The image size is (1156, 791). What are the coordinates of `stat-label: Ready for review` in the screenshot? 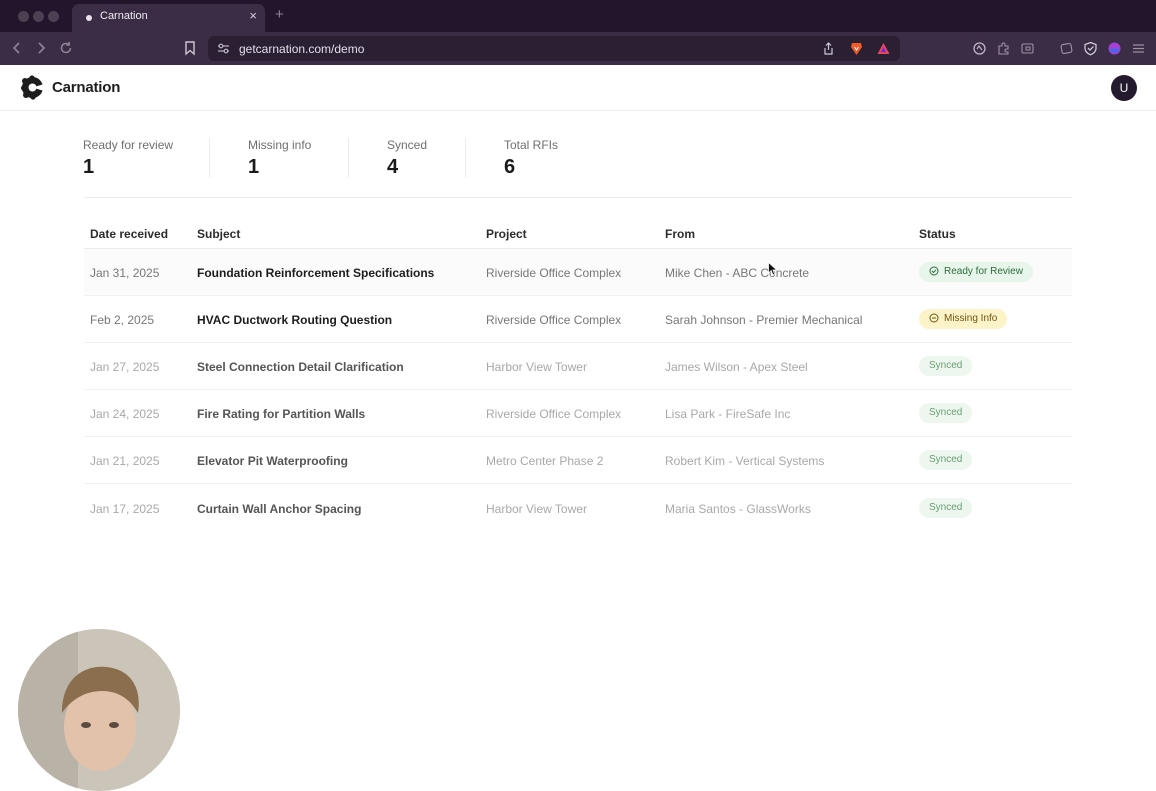 It's located at (128, 145).